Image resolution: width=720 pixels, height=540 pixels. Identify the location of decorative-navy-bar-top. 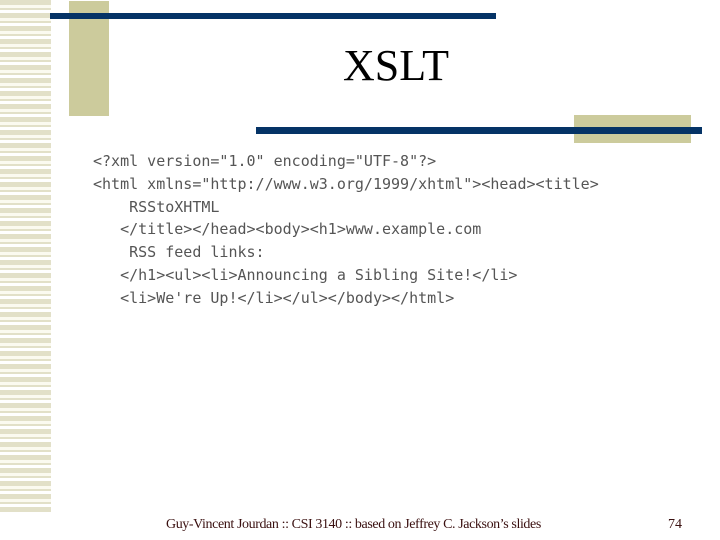
(273, 16).